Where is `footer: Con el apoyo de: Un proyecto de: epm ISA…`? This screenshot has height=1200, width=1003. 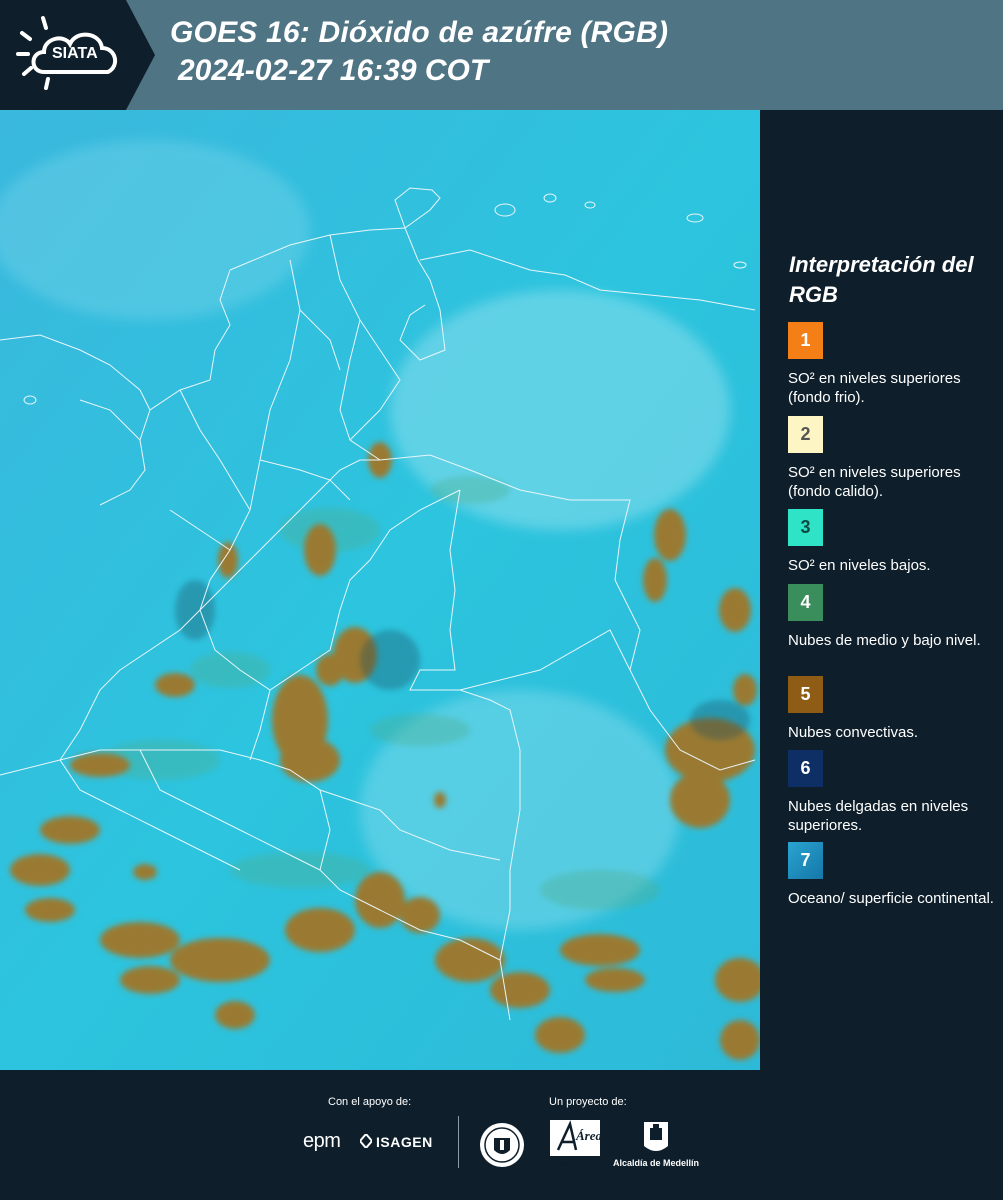 footer: Con el apoyo de: Un proyecto de: epm ISA… is located at coordinates (501, 1135).